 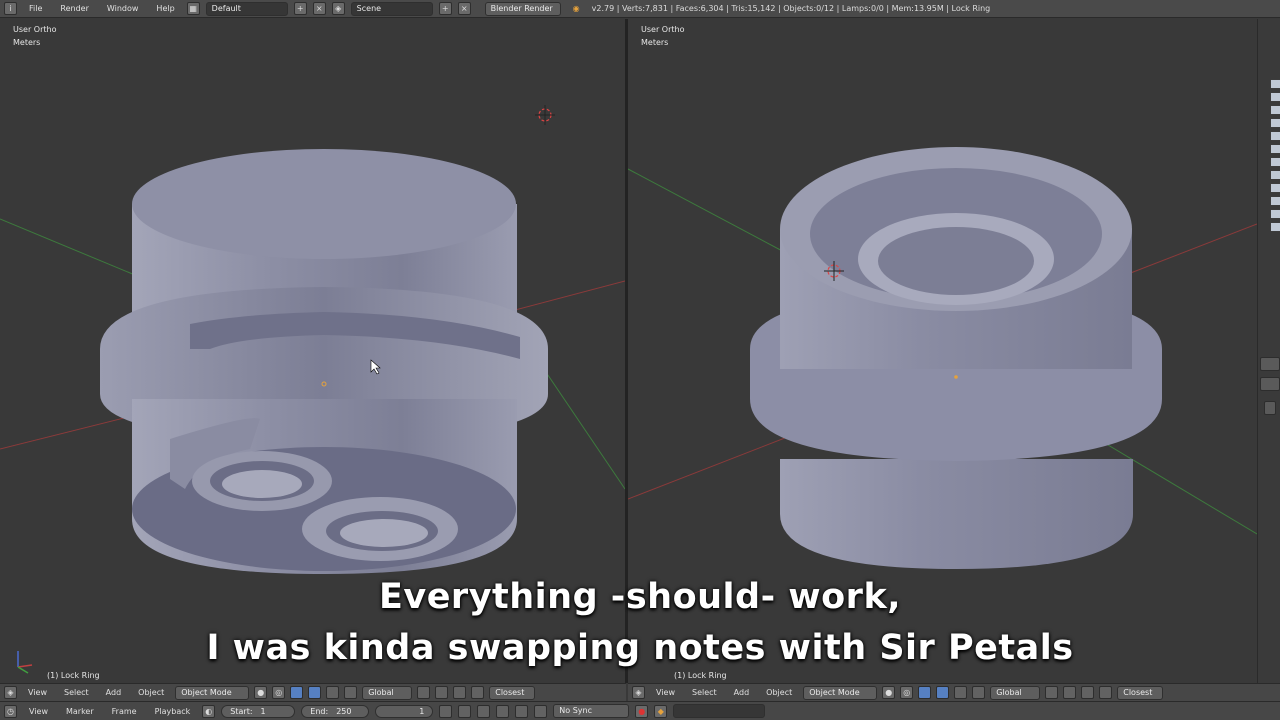 What do you see at coordinates (661, 711) in the screenshot?
I see `keying-set-icon: ◆` at bounding box center [661, 711].